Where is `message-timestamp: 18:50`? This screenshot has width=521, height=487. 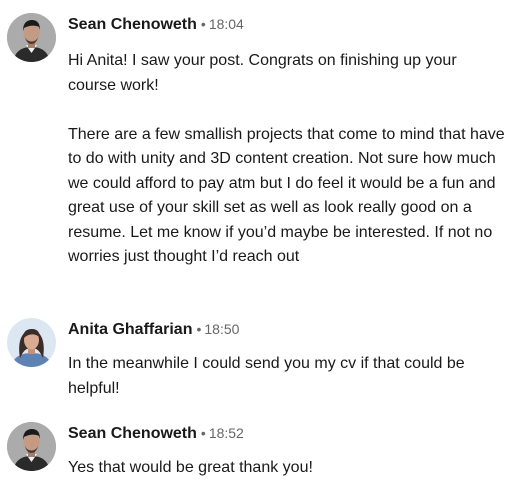
message-timestamp: 18:50 is located at coordinates (222, 329).